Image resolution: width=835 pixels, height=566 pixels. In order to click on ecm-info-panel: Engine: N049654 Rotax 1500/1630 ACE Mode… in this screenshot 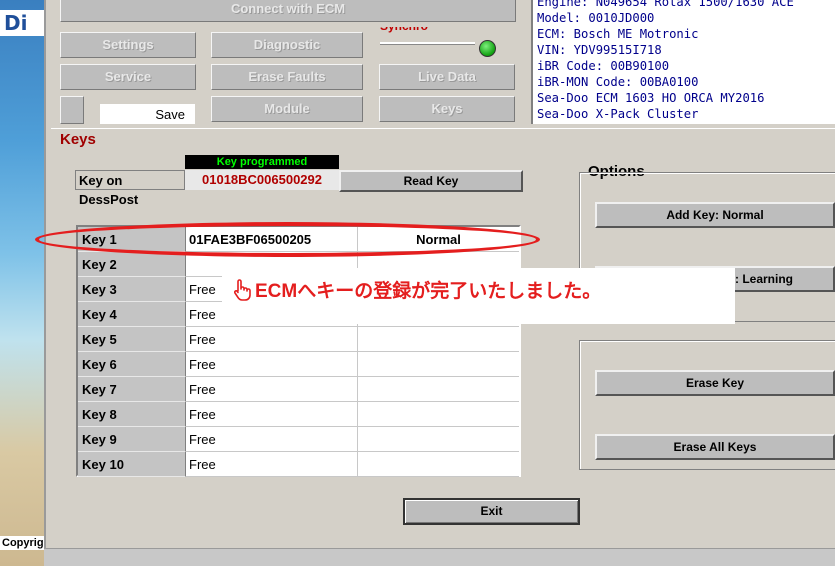, I will do `click(683, 62)`.